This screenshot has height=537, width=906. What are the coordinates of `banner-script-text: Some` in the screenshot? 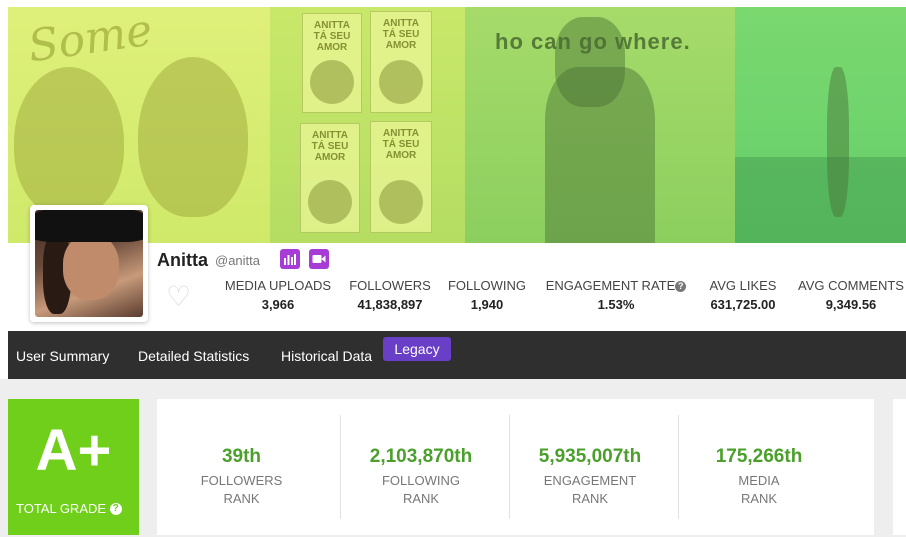 It's located at (90, 40).